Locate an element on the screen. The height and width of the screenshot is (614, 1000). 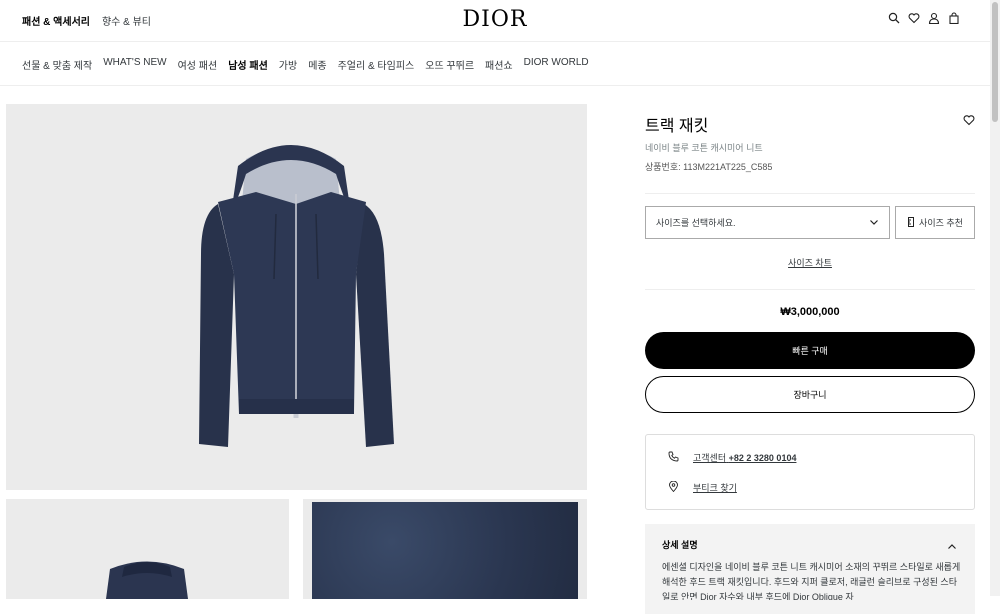
find-boutique-row: 부티크 찾기 is located at coordinates (702, 487).